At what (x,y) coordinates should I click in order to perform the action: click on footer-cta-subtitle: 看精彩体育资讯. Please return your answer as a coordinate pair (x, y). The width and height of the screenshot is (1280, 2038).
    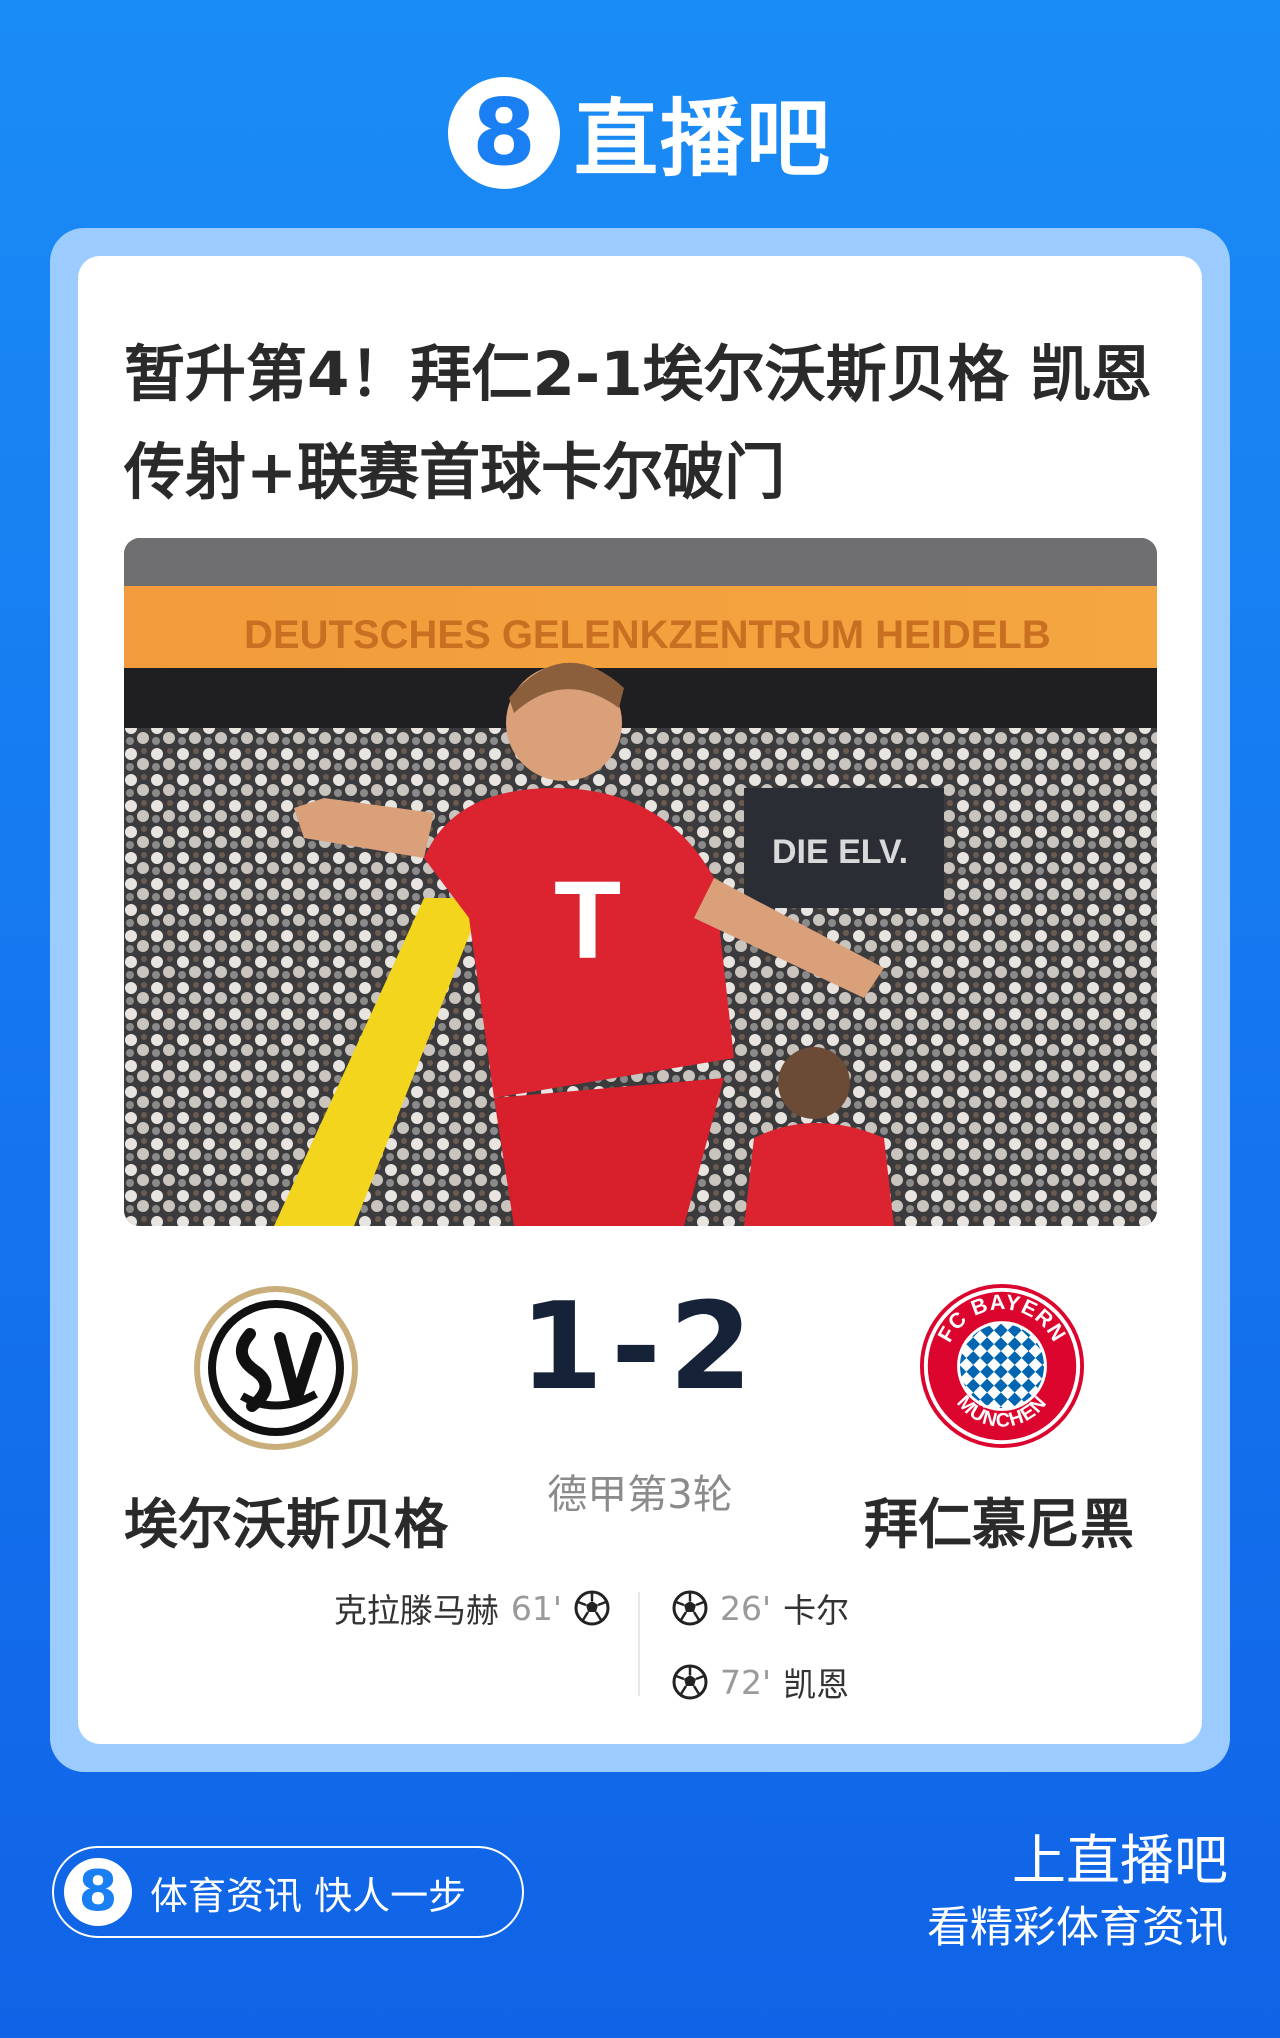
    Looking at the image, I should click on (1077, 1928).